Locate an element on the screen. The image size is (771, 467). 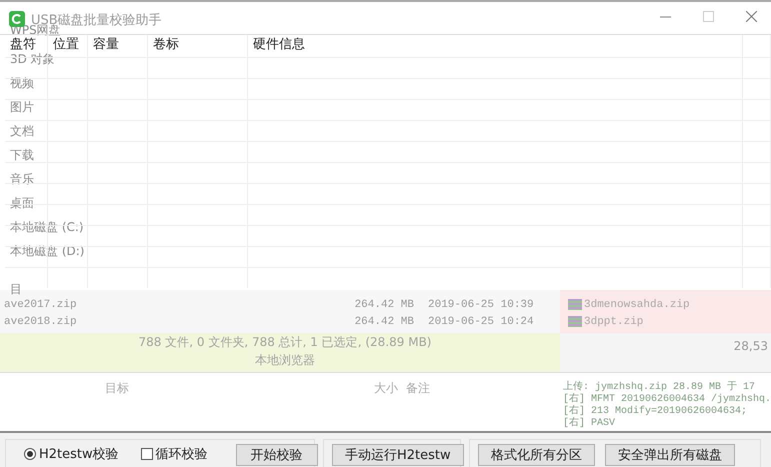
file-date: 2019-06-25 10:39 is located at coordinates (481, 304).